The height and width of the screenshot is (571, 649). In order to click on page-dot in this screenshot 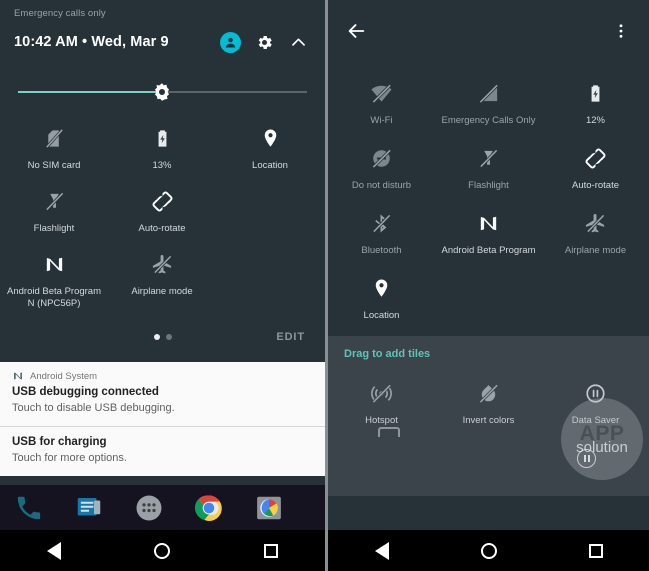, I will do `click(168, 337)`.